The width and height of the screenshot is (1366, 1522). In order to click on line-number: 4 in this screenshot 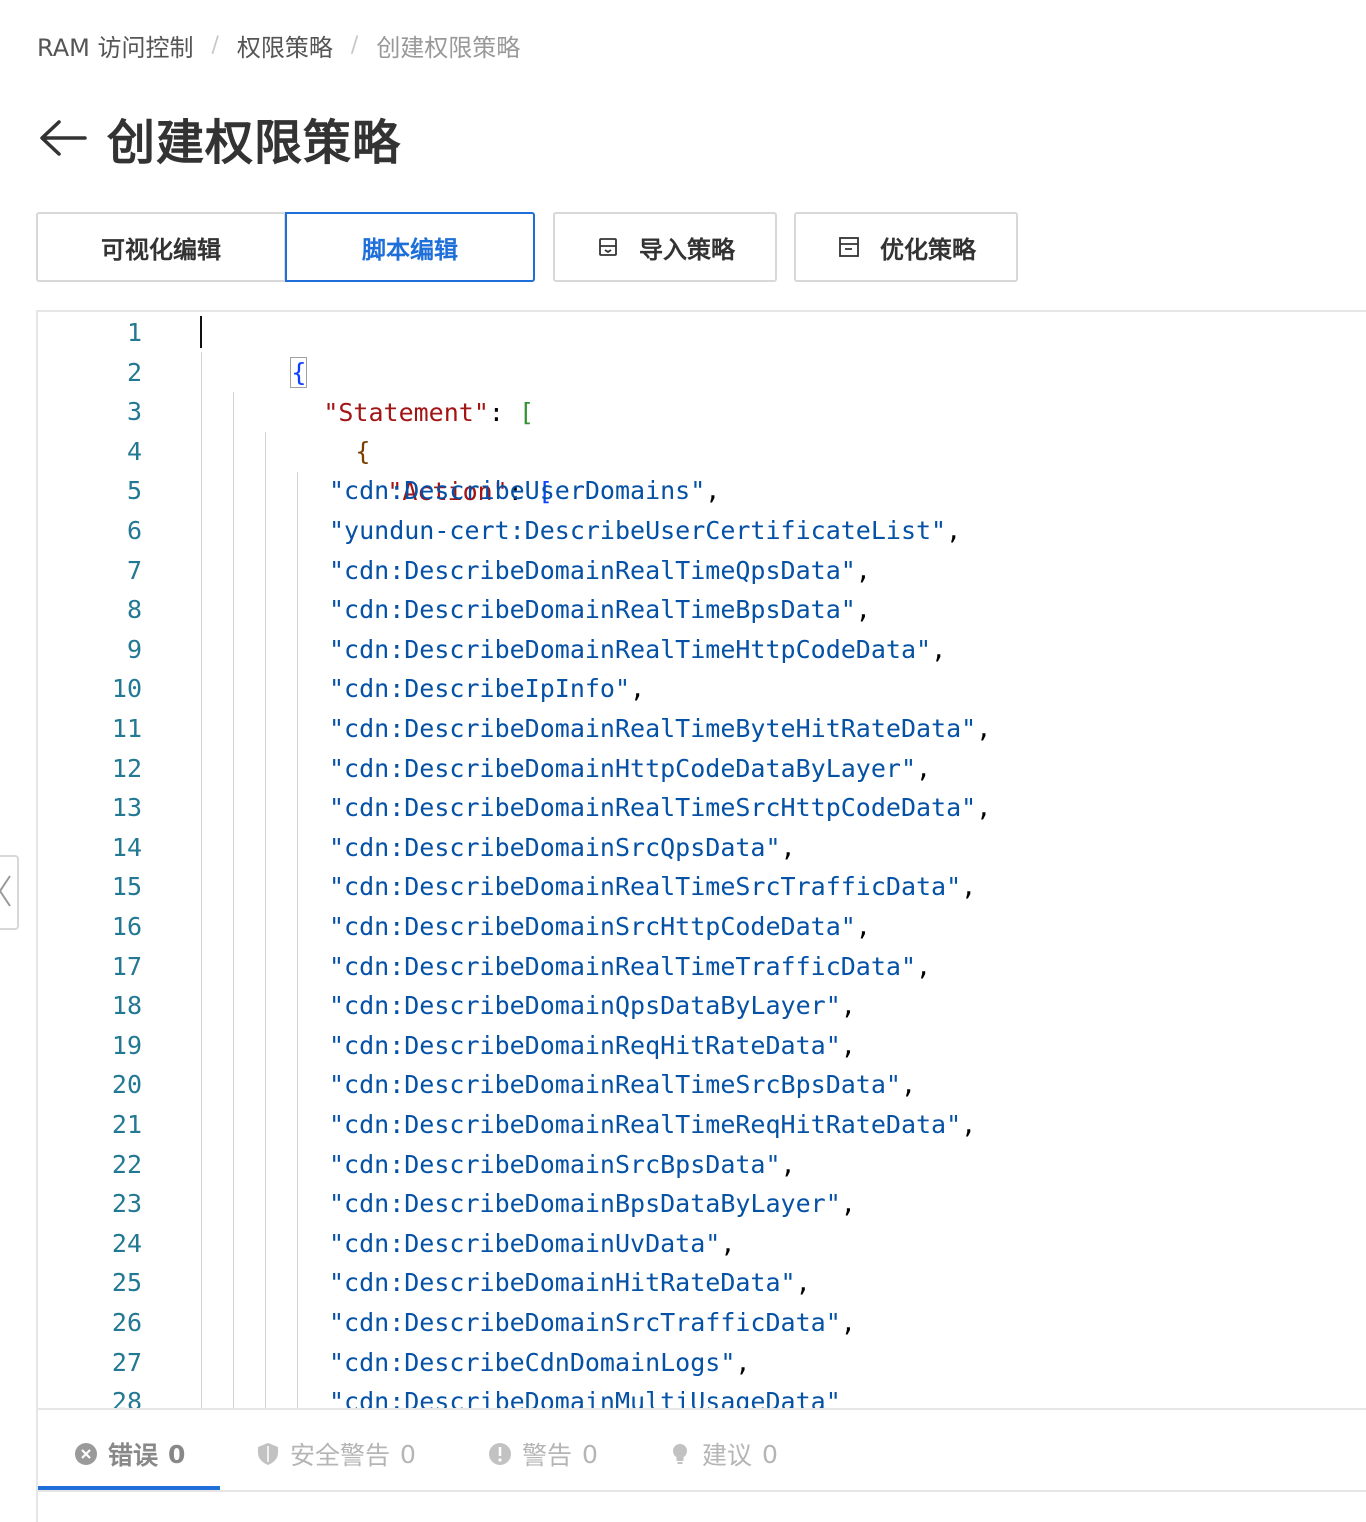, I will do `click(134, 451)`.